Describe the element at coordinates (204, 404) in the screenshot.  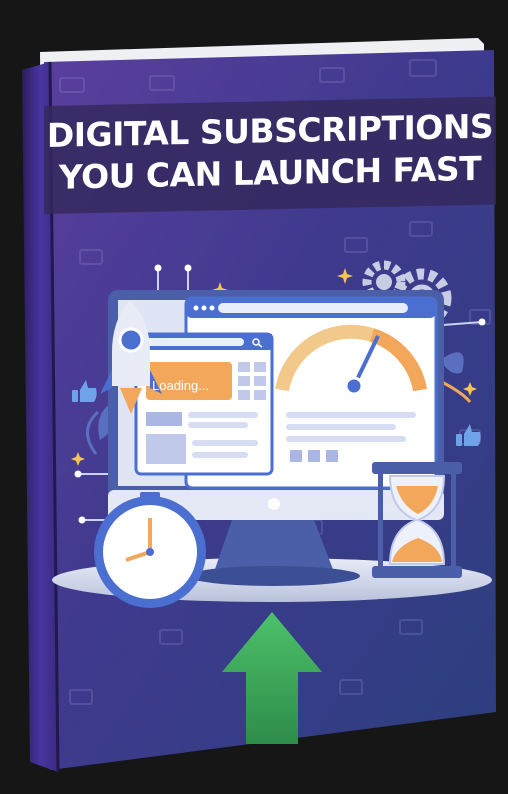
I see `browser-window-loading` at that location.